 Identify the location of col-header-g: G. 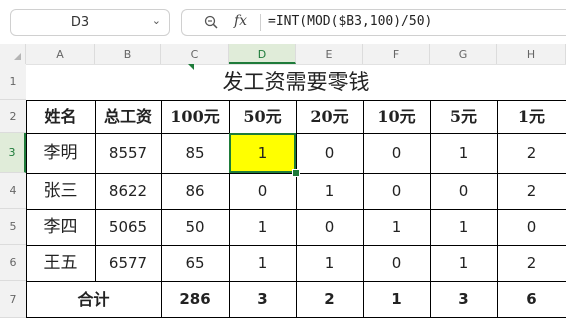
(463, 54).